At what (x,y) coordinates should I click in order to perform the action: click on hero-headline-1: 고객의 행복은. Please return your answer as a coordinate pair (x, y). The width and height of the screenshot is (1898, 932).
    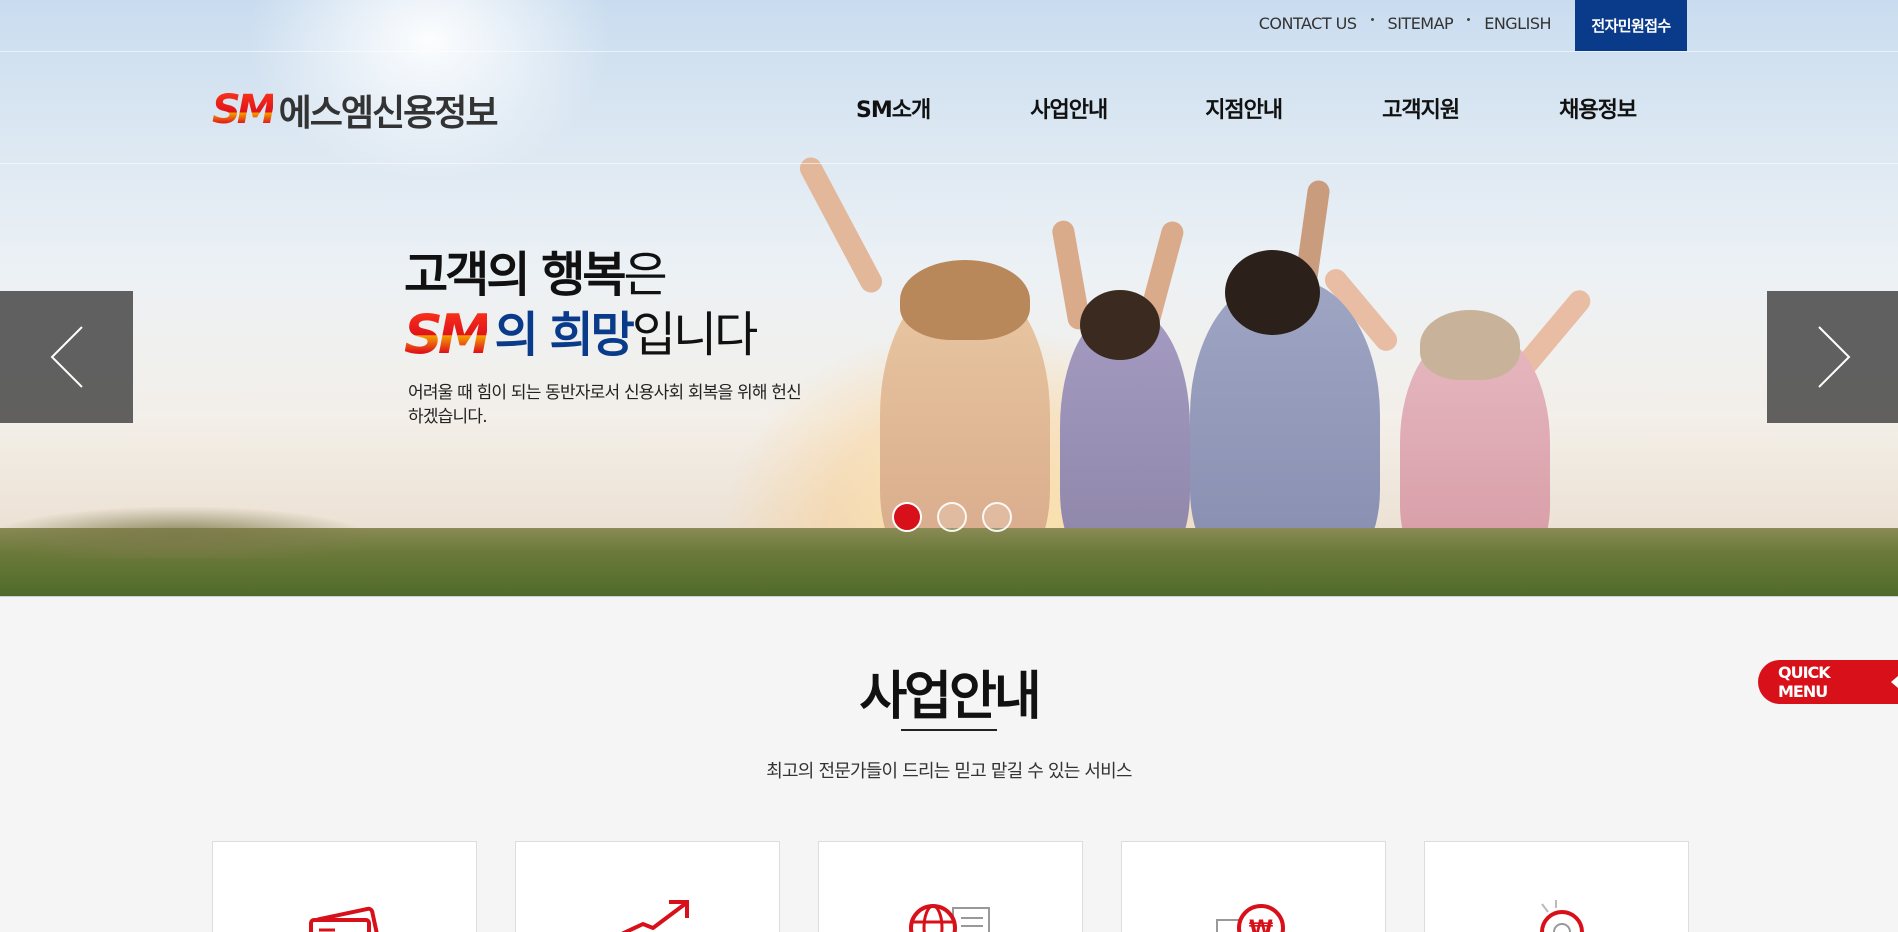
    Looking at the image, I should click on (536, 275).